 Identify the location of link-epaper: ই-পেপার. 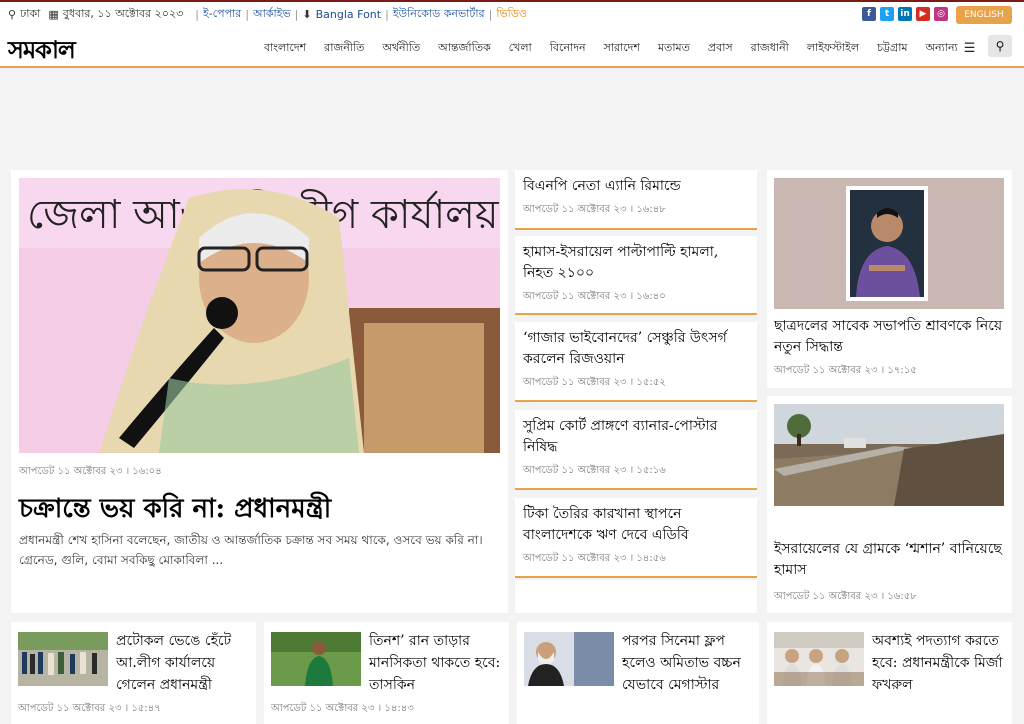
(222, 14).